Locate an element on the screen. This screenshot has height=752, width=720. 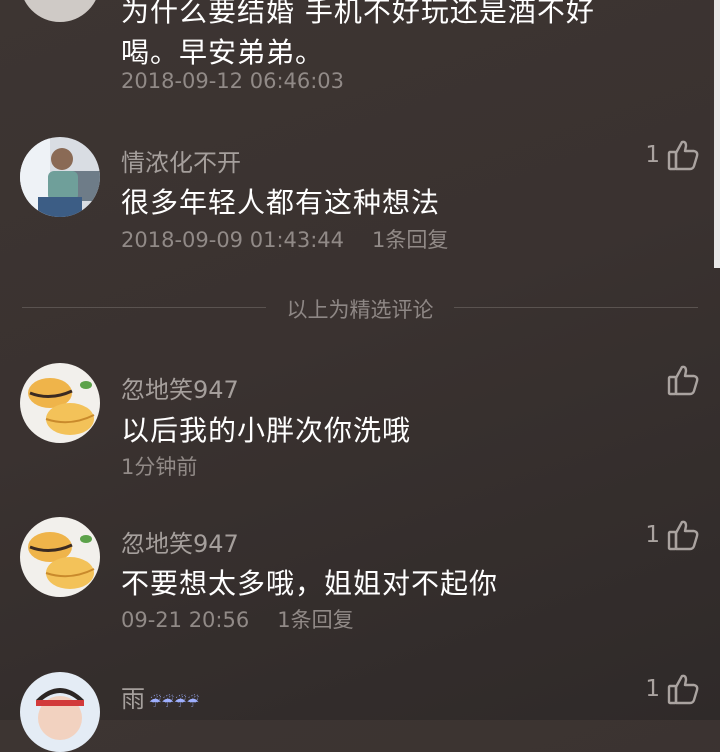
username-text: 雨 is located at coordinates (133, 699).